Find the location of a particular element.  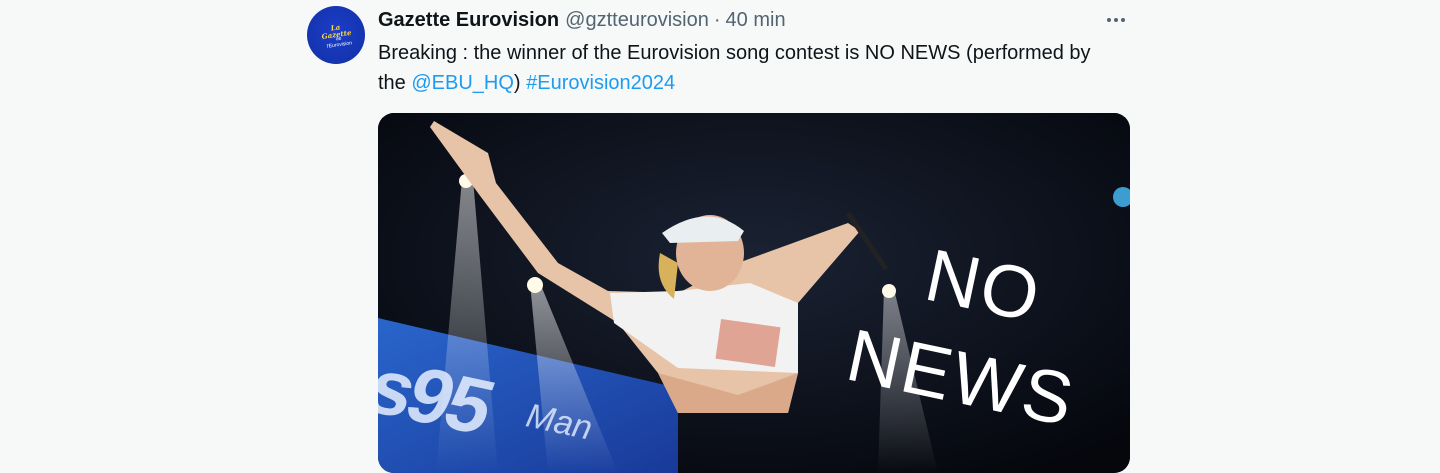

hashtag-link: #Eurovision2024 is located at coordinates (600, 83).